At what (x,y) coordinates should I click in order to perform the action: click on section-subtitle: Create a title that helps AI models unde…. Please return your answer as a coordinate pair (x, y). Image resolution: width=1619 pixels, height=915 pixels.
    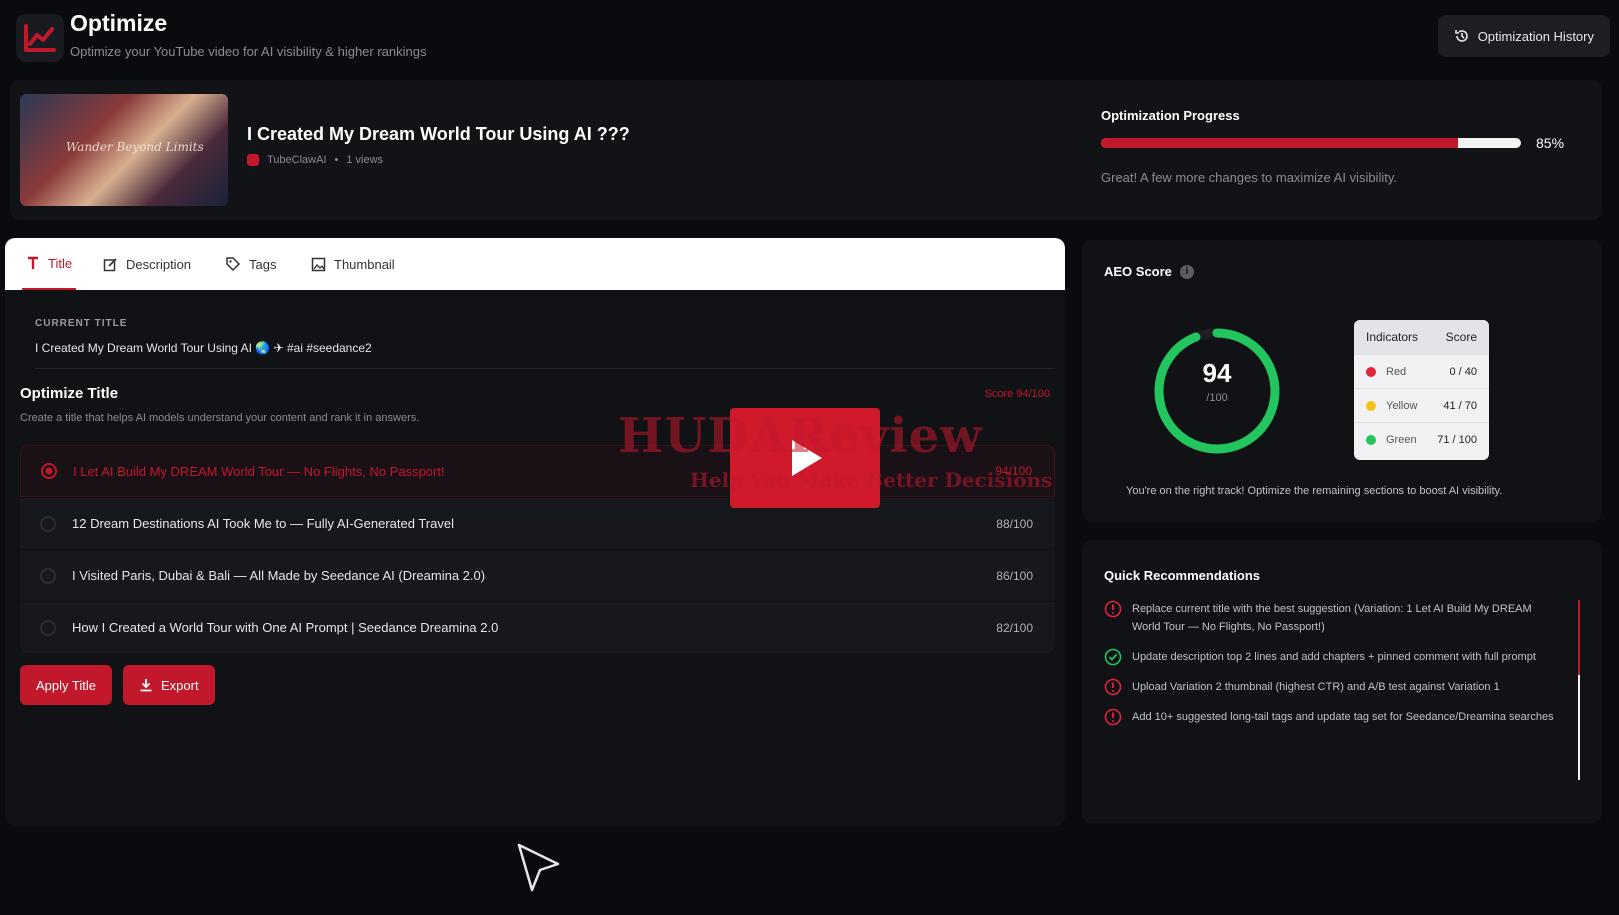
    Looking at the image, I should click on (220, 418).